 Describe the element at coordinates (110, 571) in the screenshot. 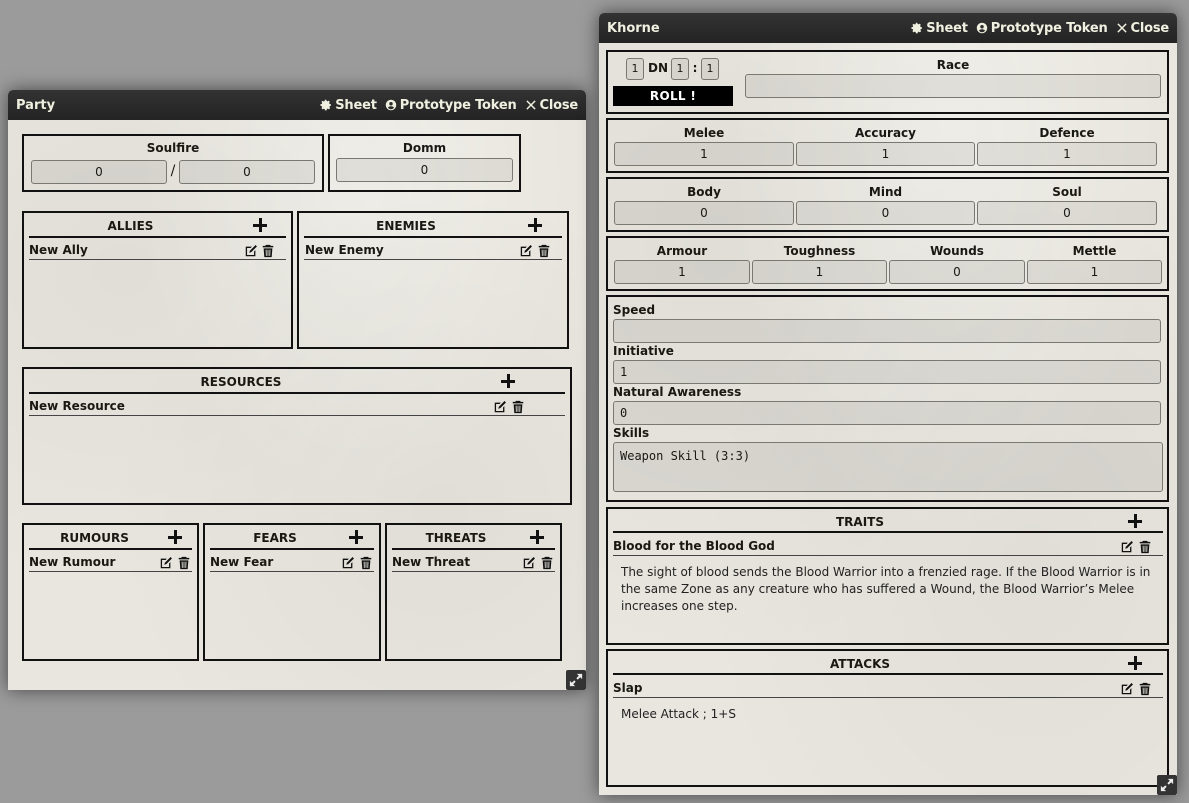

I see `rumour-row-line` at that location.